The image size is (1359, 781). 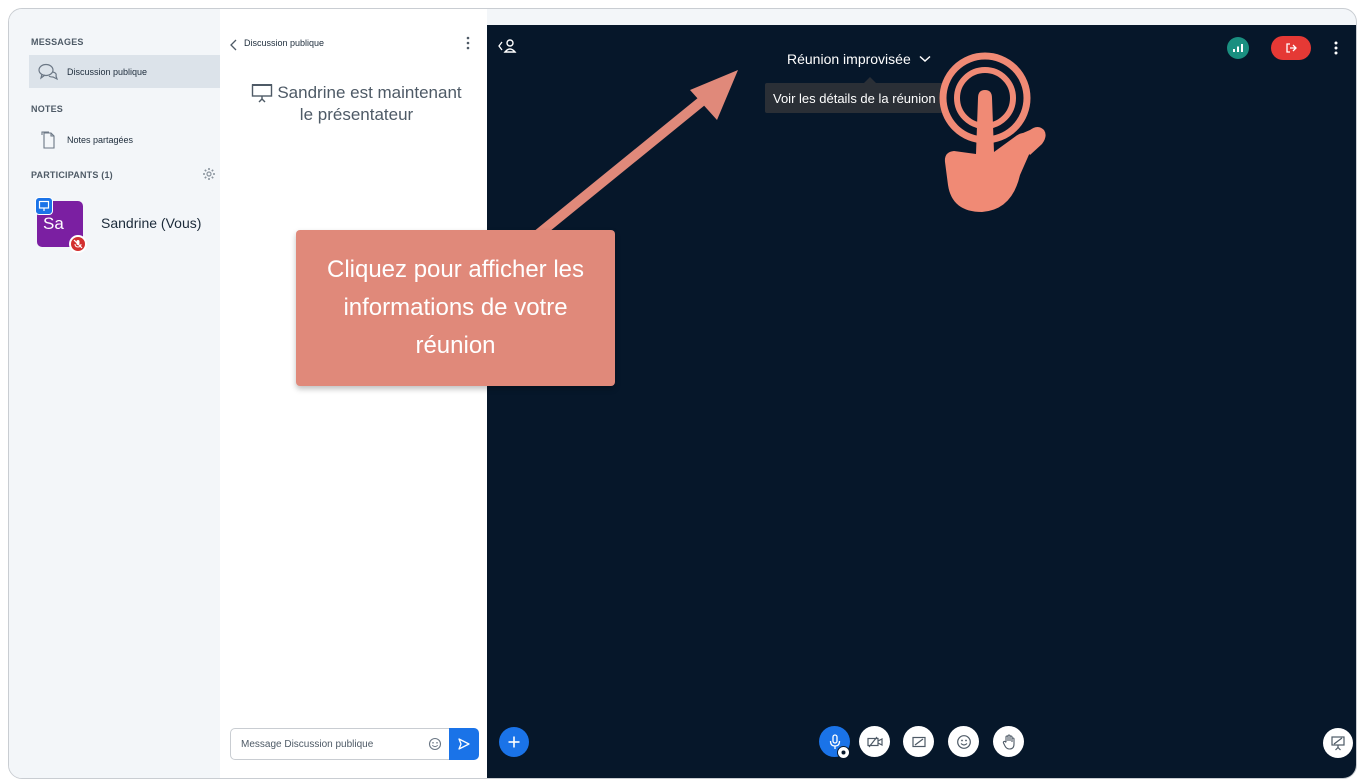 What do you see at coordinates (1336, 48) in the screenshot?
I see `options-menu-icon` at bounding box center [1336, 48].